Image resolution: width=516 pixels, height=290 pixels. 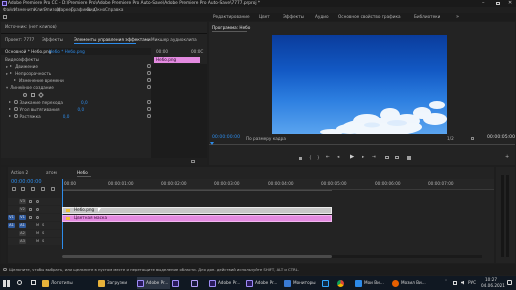 What do you see at coordinates (387, 157) in the screenshot?
I see `lift-icon` at bounding box center [387, 157].